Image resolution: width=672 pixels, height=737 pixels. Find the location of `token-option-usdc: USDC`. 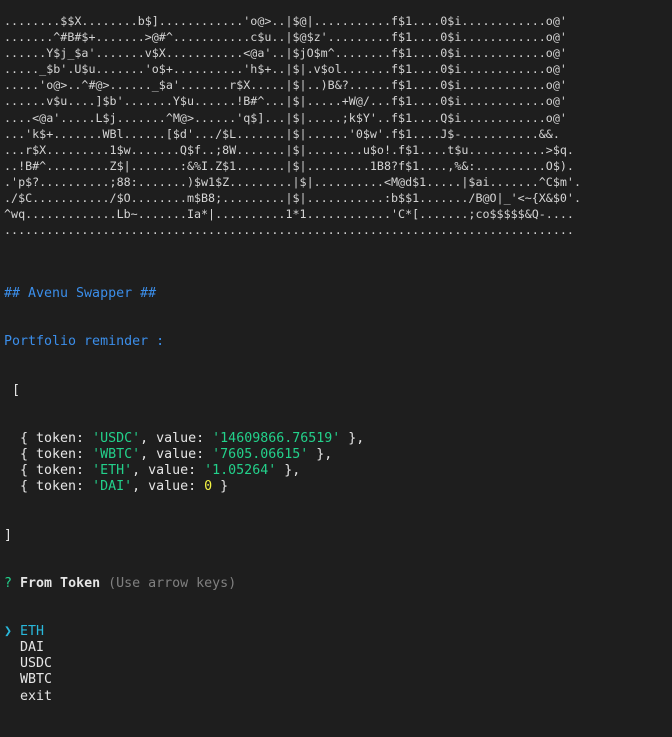

token-option-usdc: USDC is located at coordinates (184, 664).